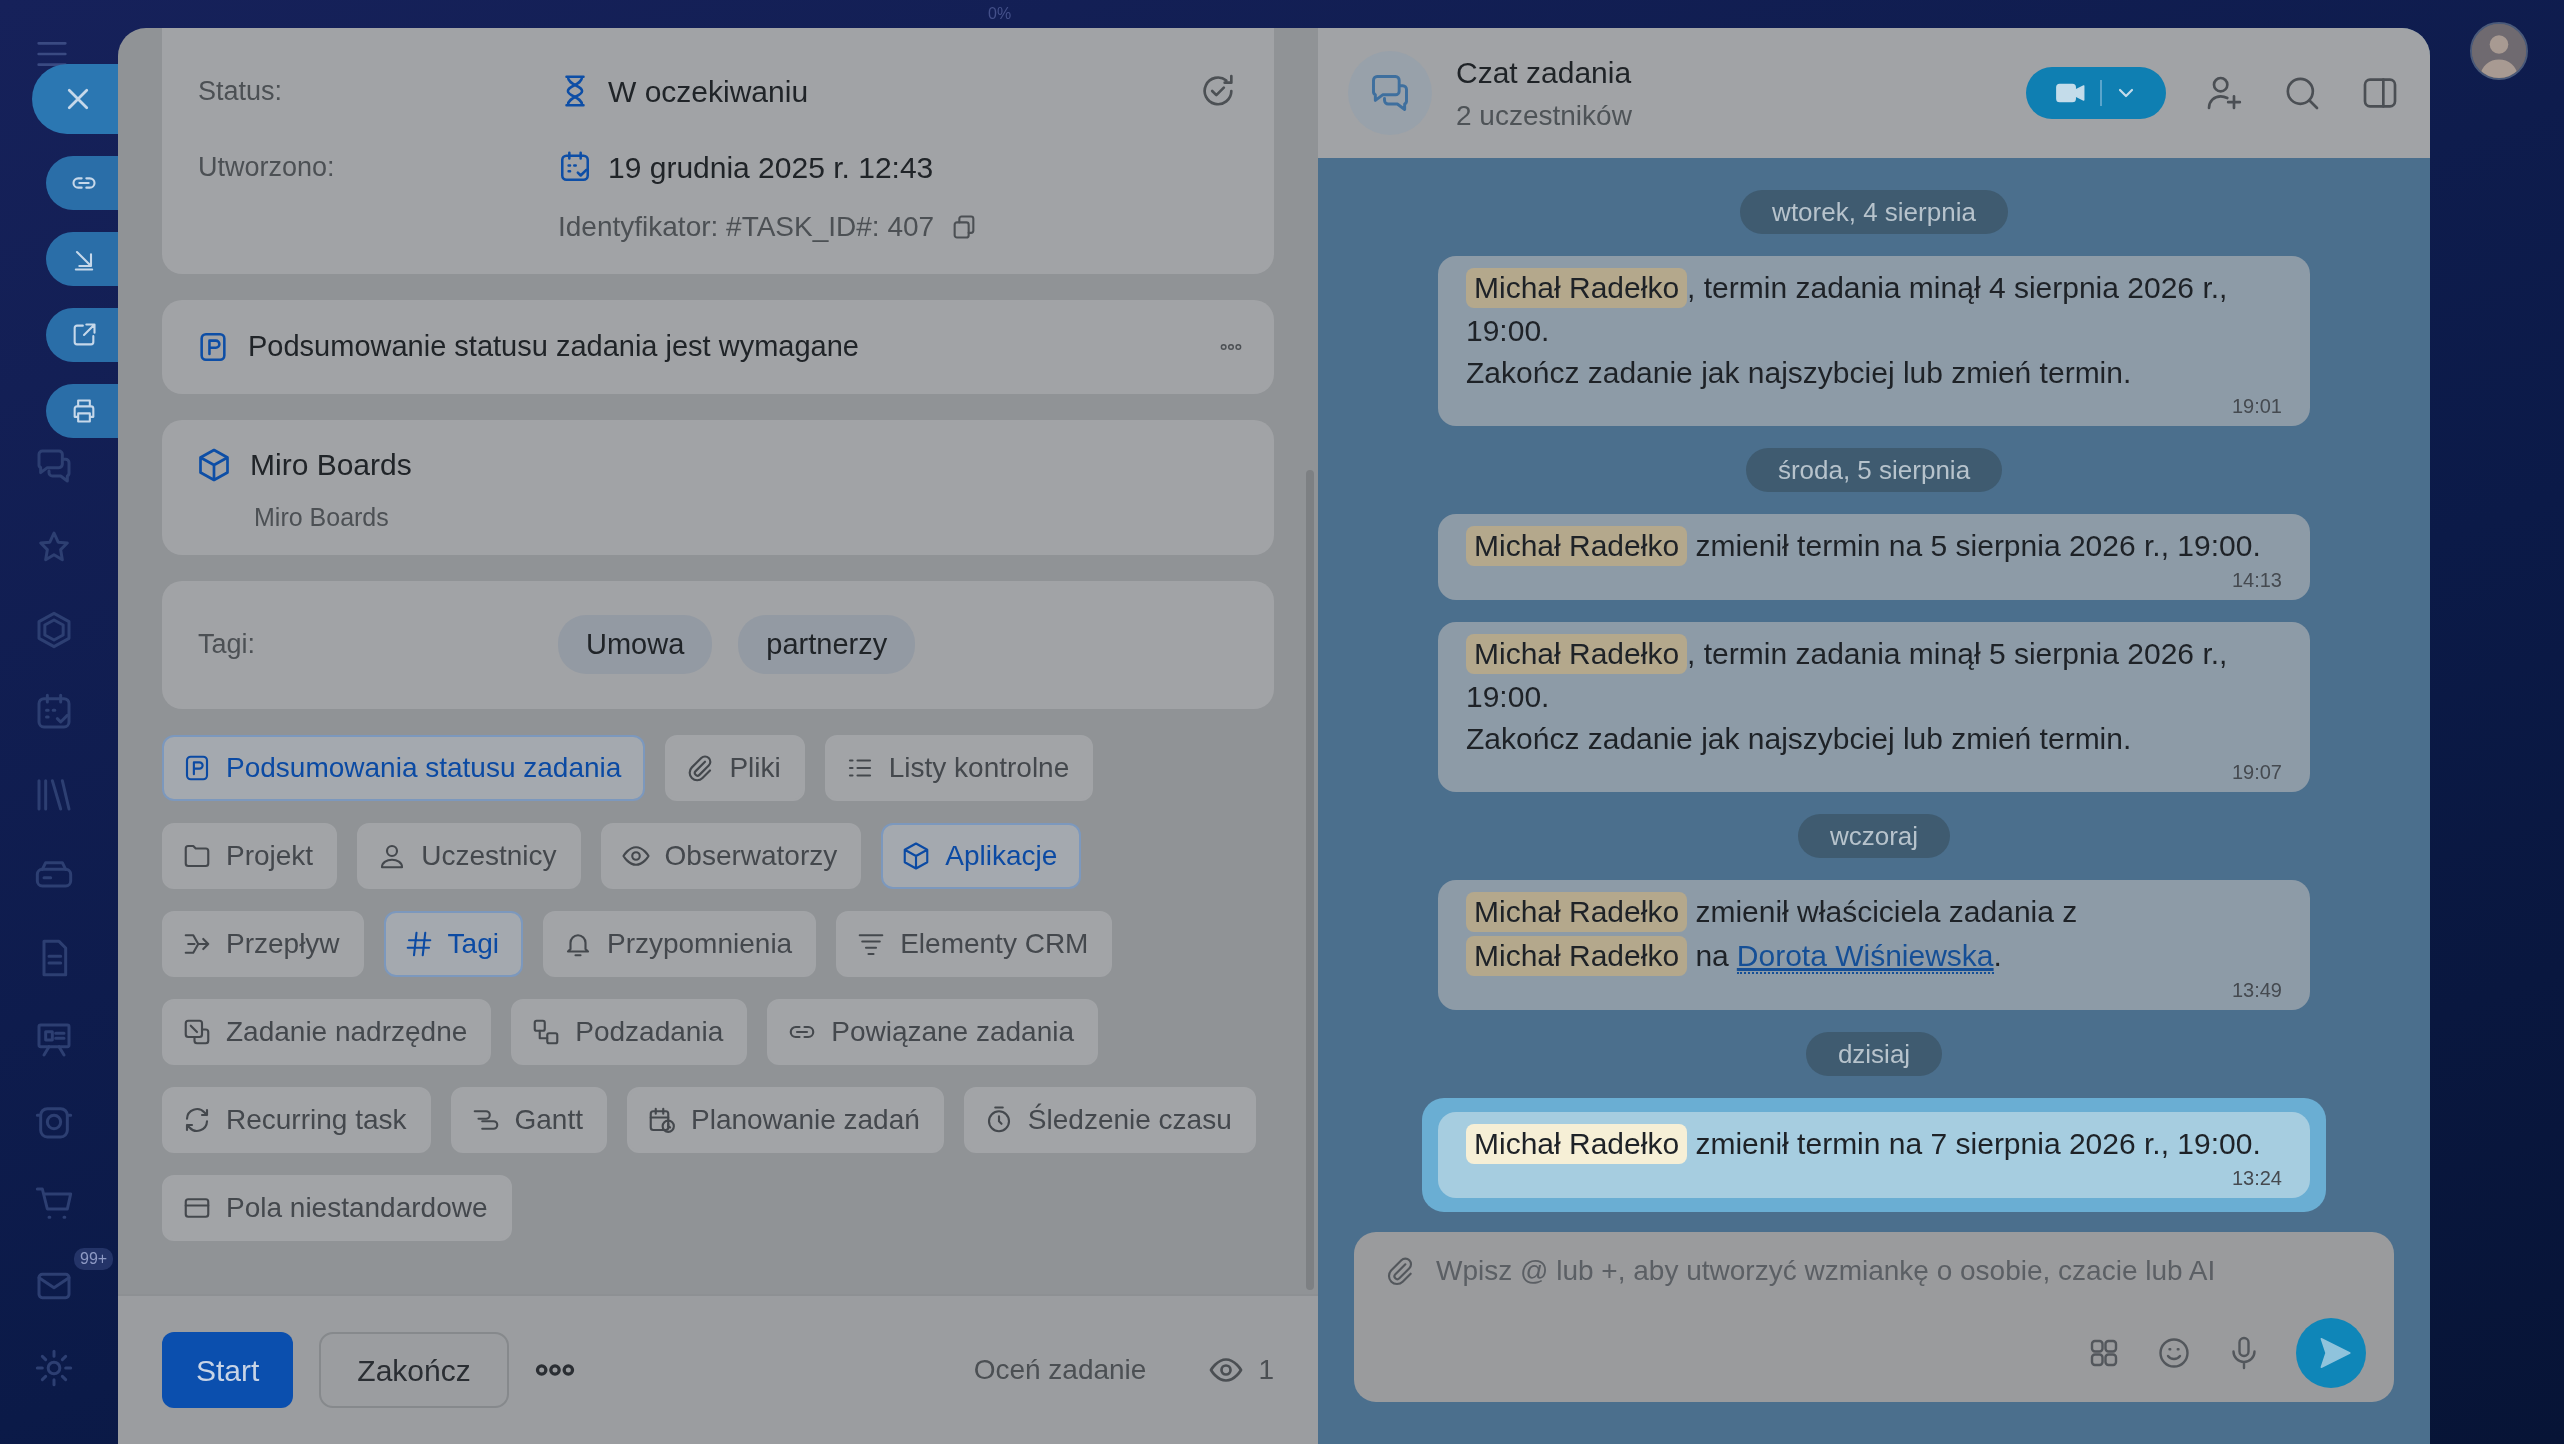 The image size is (2564, 1444). What do you see at coordinates (1266, 1370) in the screenshot?
I see `viewer-count: 1` at bounding box center [1266, 1370].